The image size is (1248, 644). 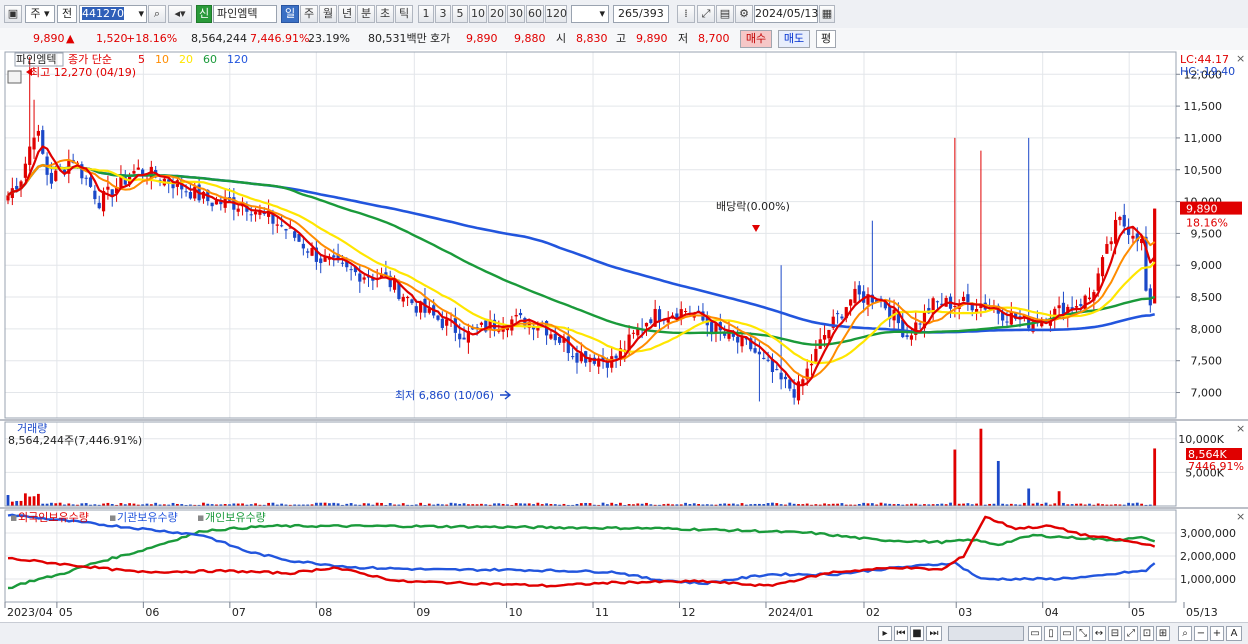 I want to click on interval-button-1: 1, so click(x=426, y=14).